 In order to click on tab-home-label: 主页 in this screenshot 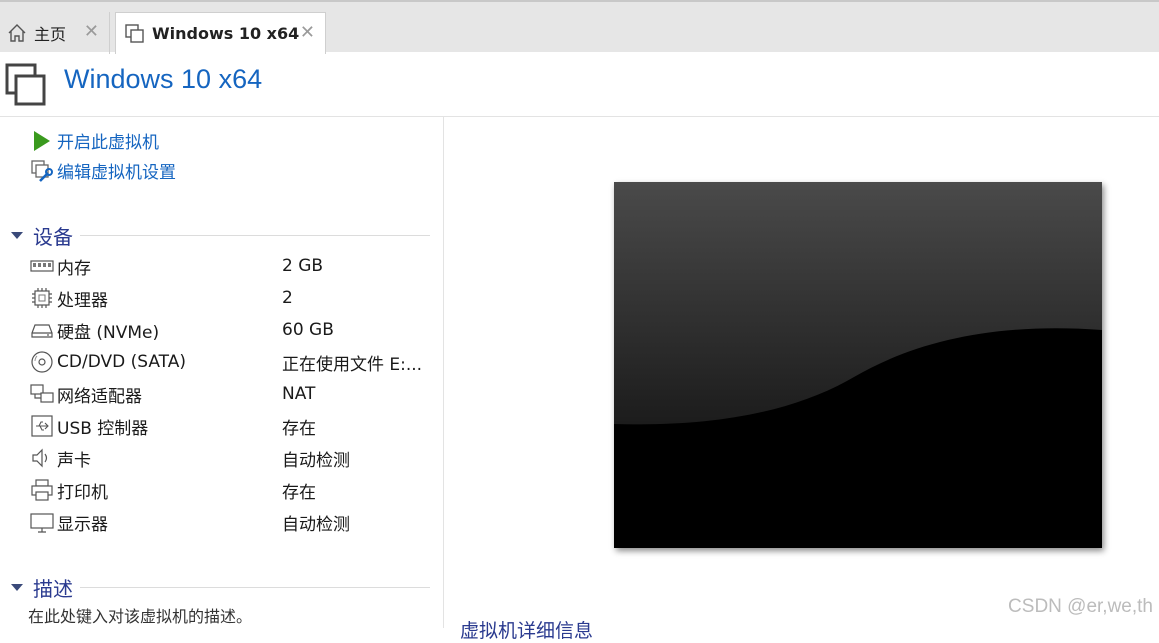, I will do `click(50, 34)`.